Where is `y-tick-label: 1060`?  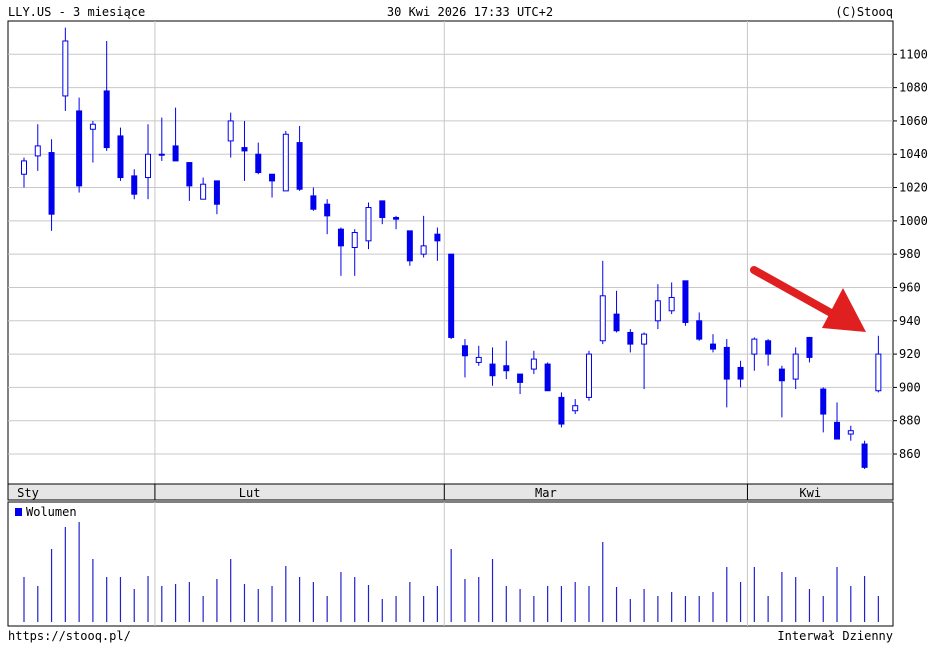
y-tick-label: 1060 is located at coordinates (913, 121).